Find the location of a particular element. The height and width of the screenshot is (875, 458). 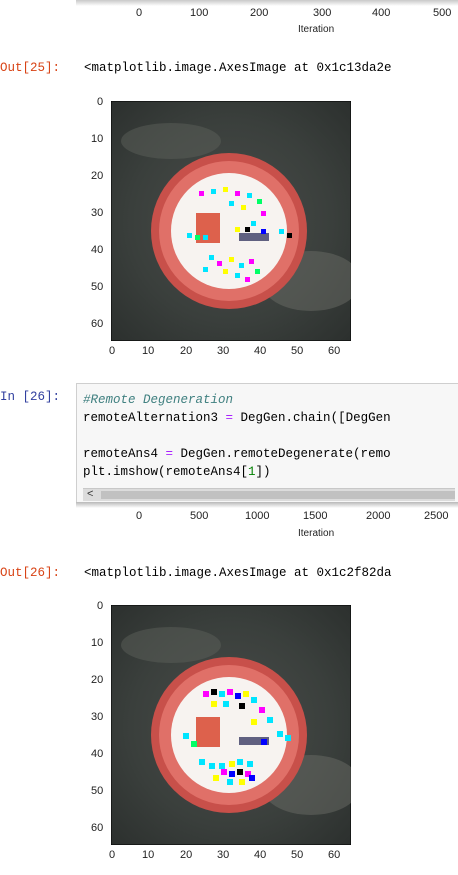

top-axis-tick: 200 is located at coordinates (259, 13).